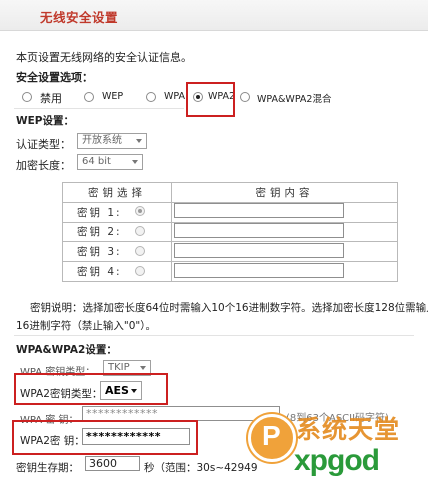  I want to click on wpa2-key-type-highlight-box, so click(91, 389).